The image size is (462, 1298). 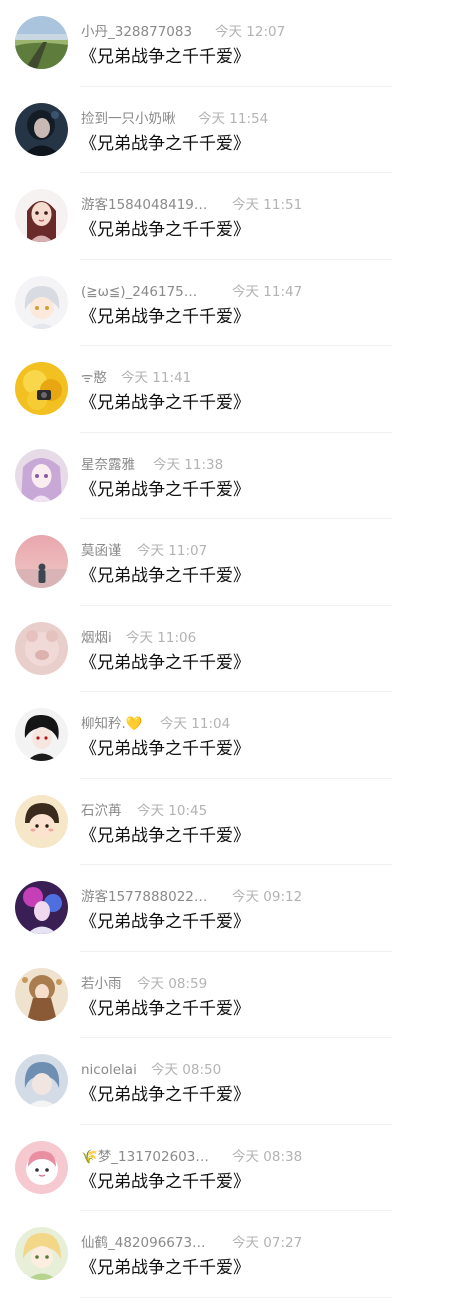 I want to click on comment-meta: ᯤ憨 今天 11:41, so click(x=196, y=378).